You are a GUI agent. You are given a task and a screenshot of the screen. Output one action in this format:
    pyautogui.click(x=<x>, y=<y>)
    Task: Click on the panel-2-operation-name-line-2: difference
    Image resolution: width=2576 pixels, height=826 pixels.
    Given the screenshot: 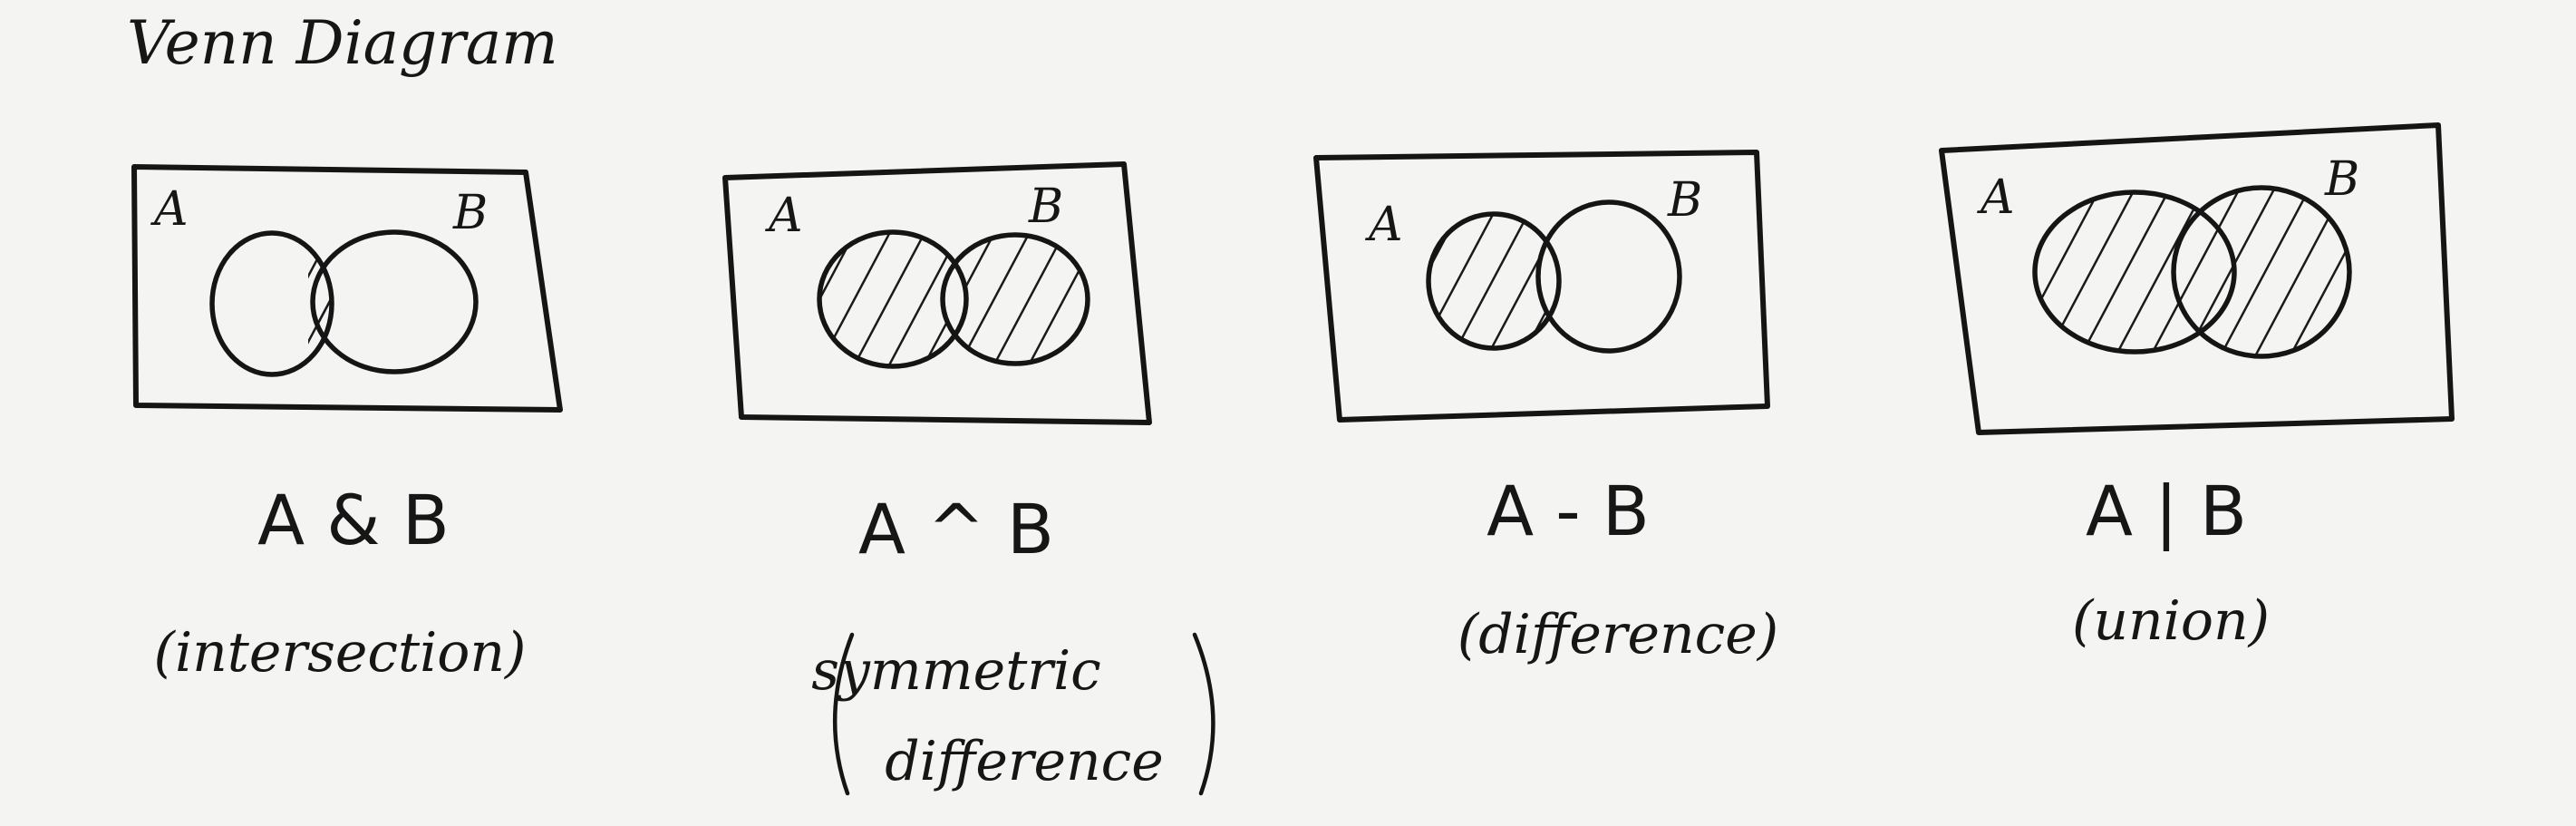 What is the action you would take?
    pyautogui.click(x=1024, y=761)
    